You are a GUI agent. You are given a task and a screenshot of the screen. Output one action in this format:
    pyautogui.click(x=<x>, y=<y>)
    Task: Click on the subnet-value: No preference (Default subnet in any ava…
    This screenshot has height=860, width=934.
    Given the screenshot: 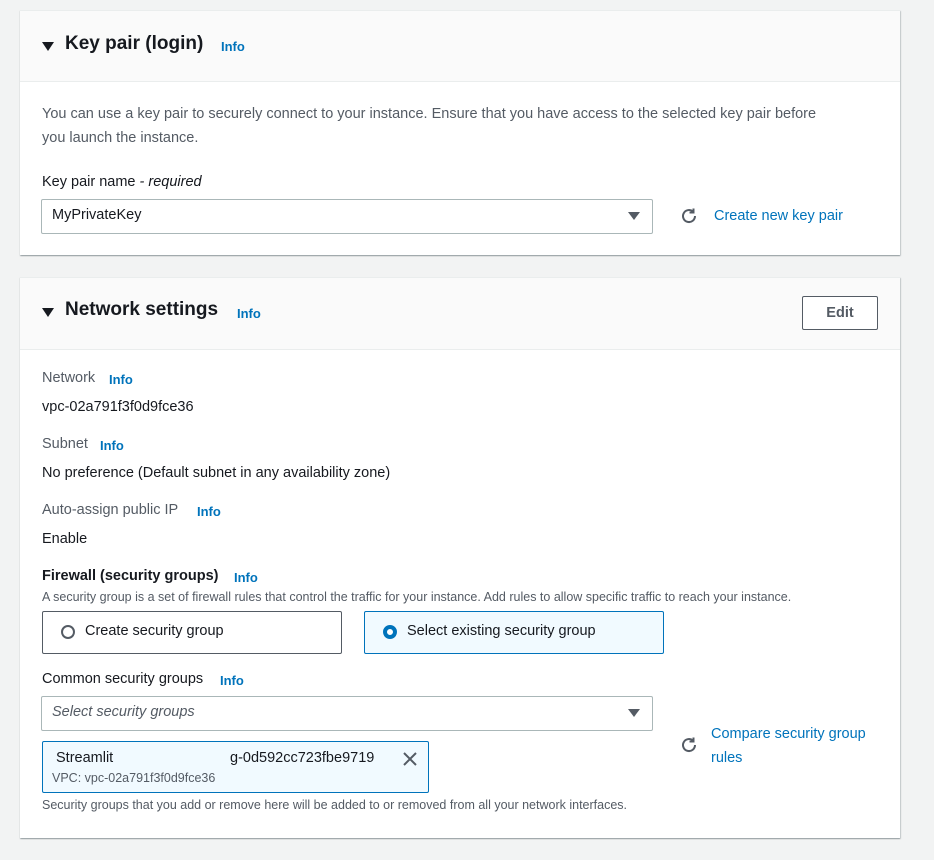 What is the action you would take?
    pyautogui.click(x=216, y=473)
    